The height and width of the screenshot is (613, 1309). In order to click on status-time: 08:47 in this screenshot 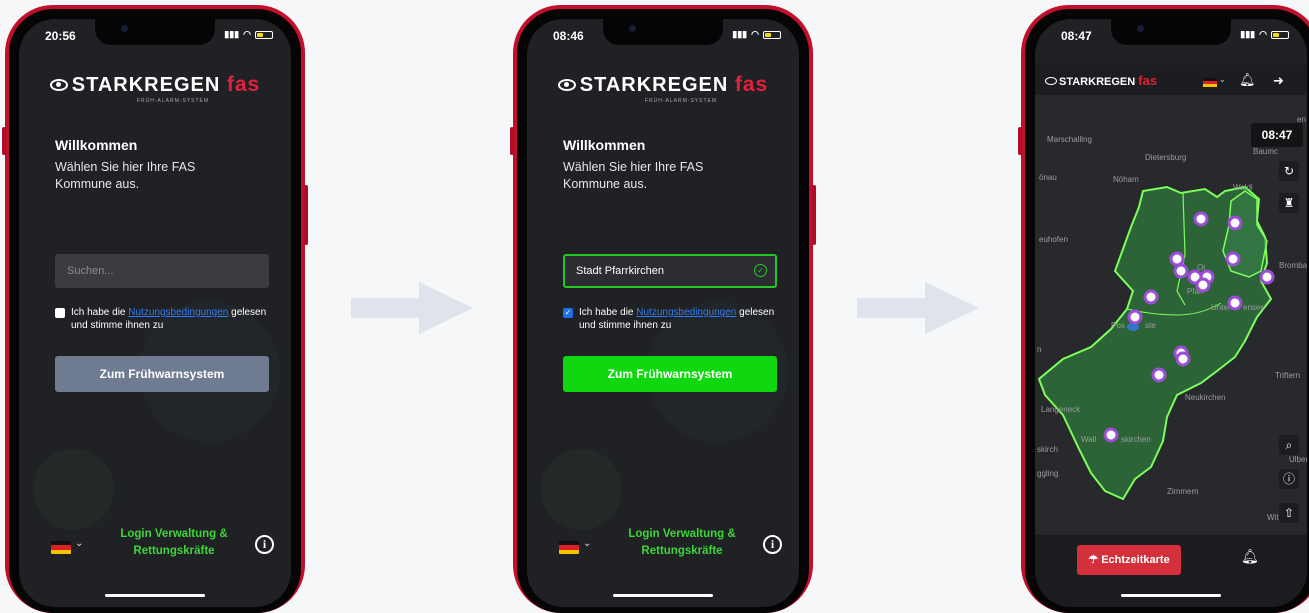, I will do `click(1076, 36)`.